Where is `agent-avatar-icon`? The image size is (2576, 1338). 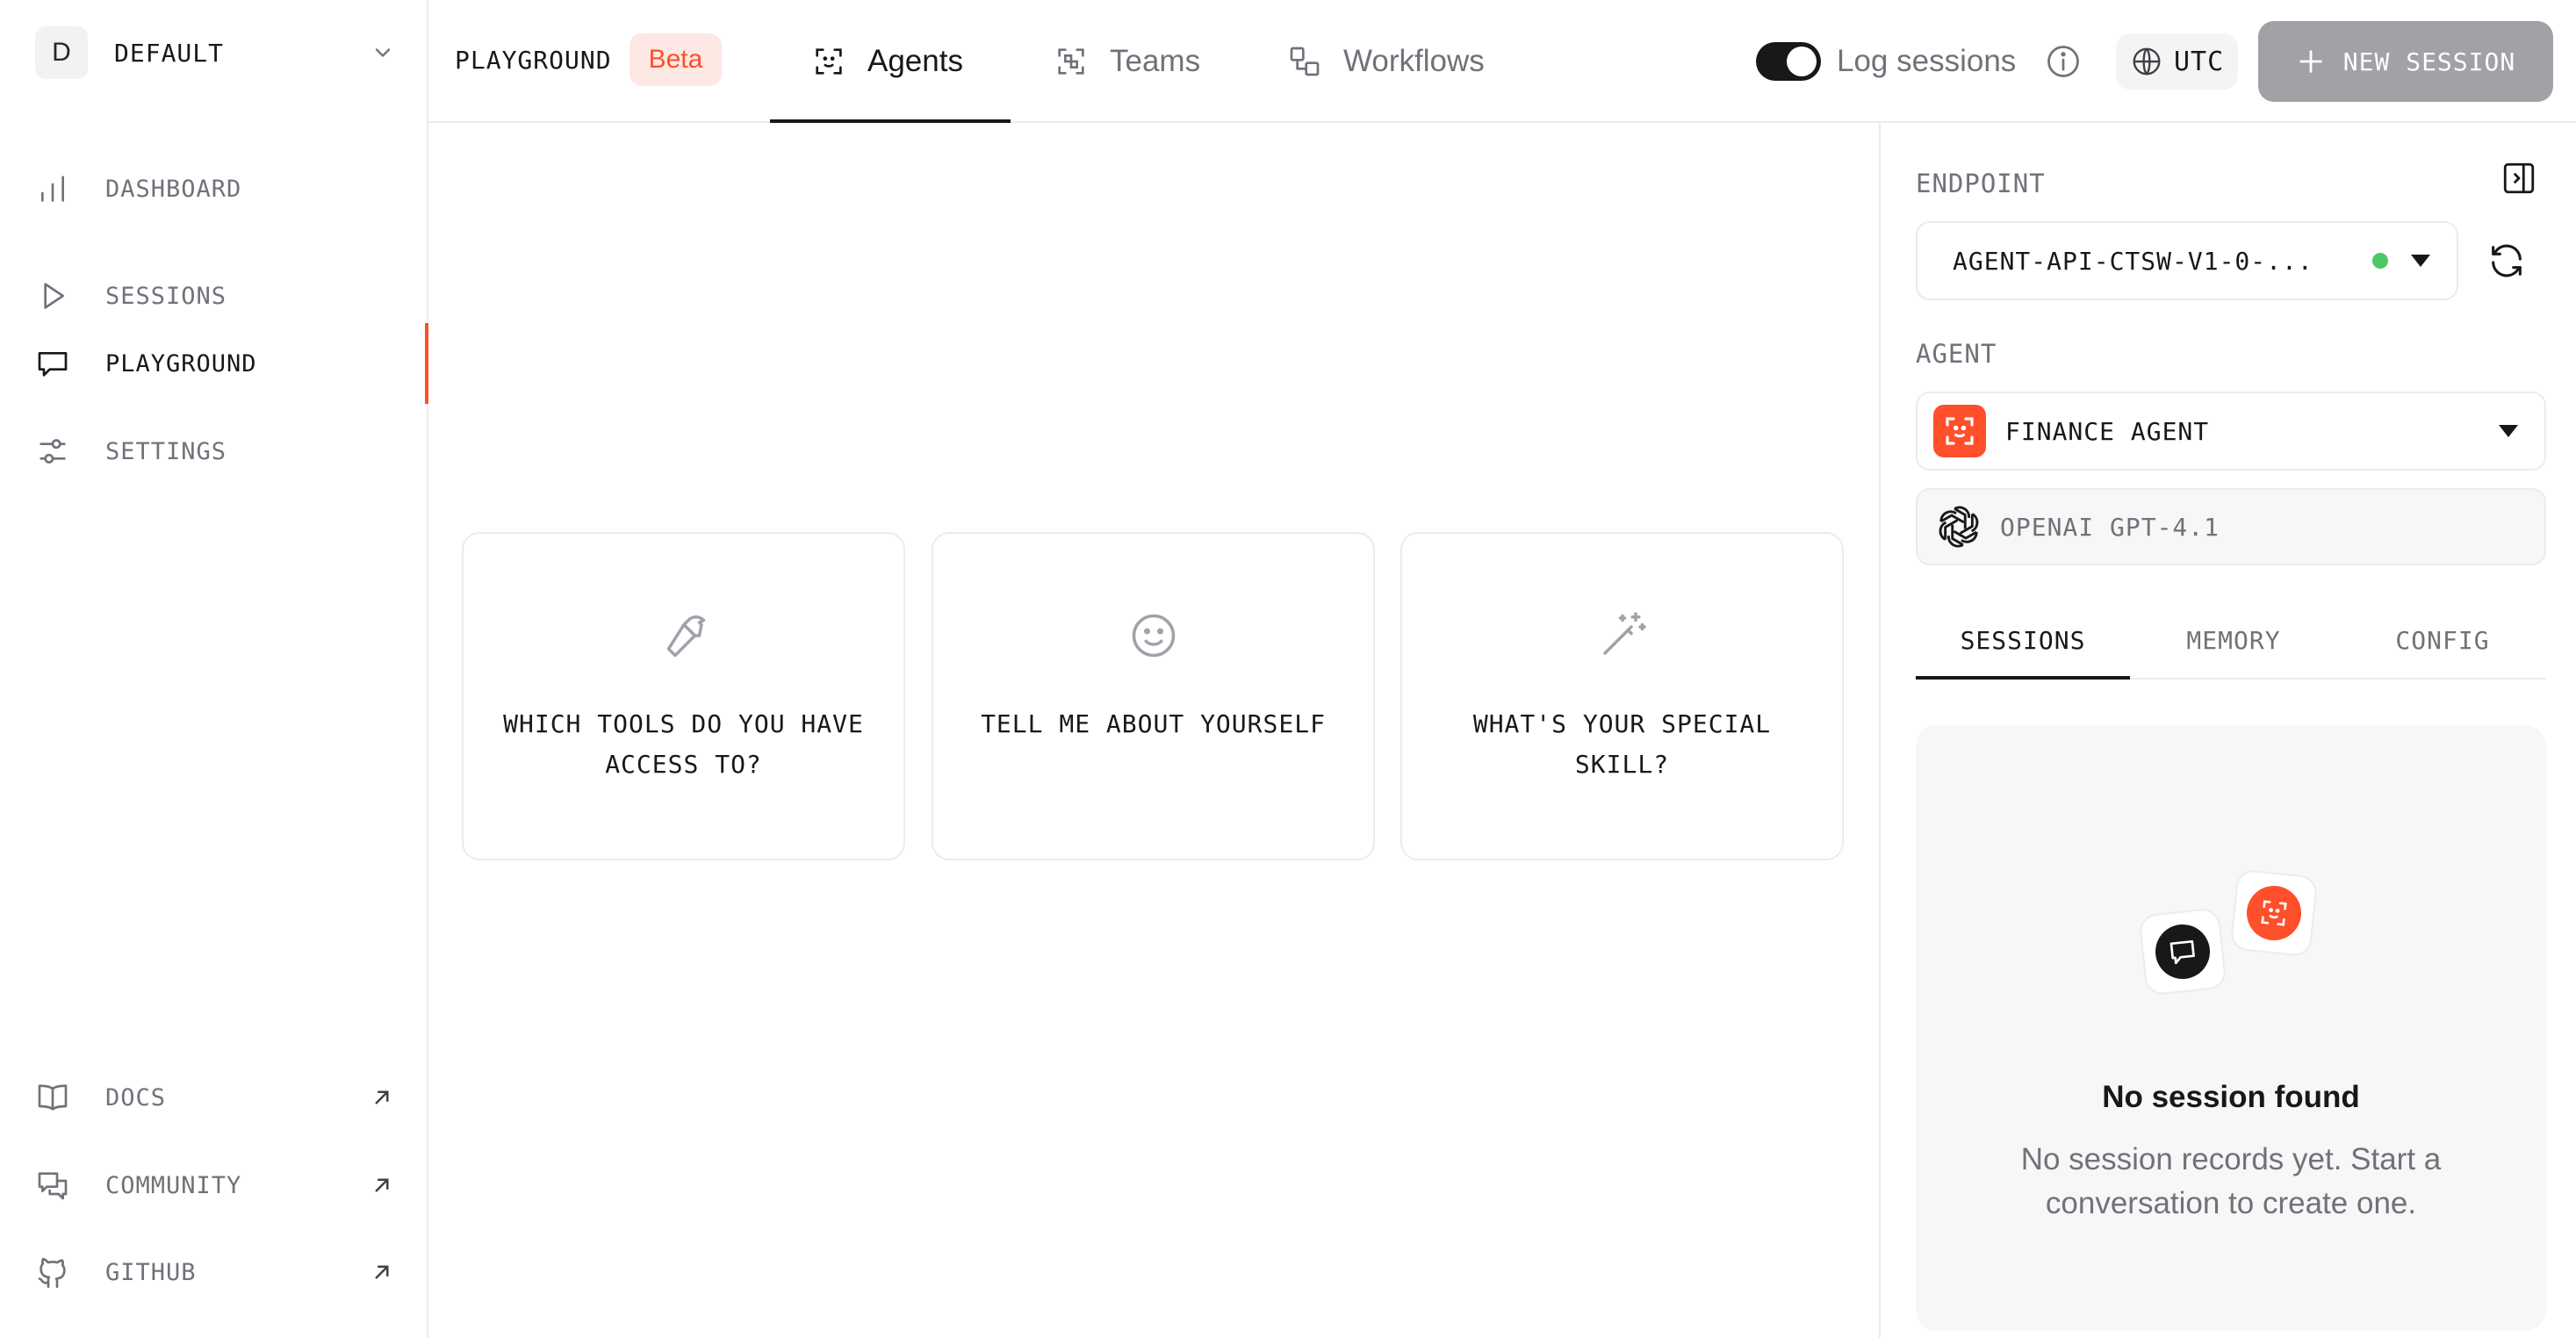 agent-avatar-icon is located at coordinates (1959, 431).